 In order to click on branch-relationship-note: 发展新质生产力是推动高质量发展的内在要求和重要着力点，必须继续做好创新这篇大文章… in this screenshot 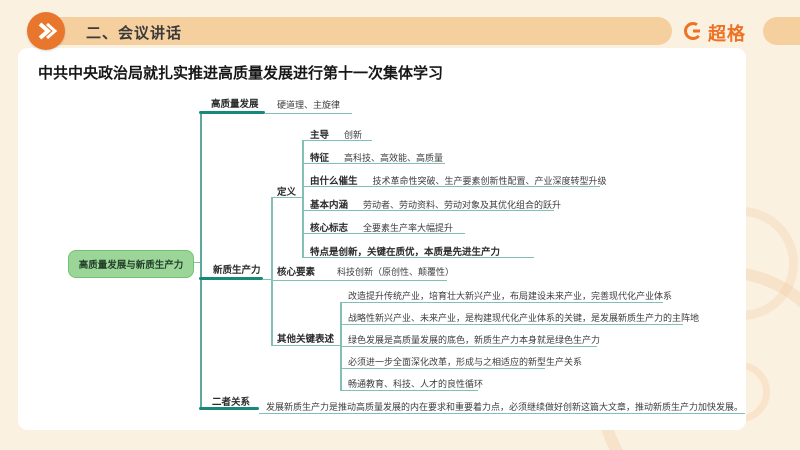, I will do `click(505, 407)`.